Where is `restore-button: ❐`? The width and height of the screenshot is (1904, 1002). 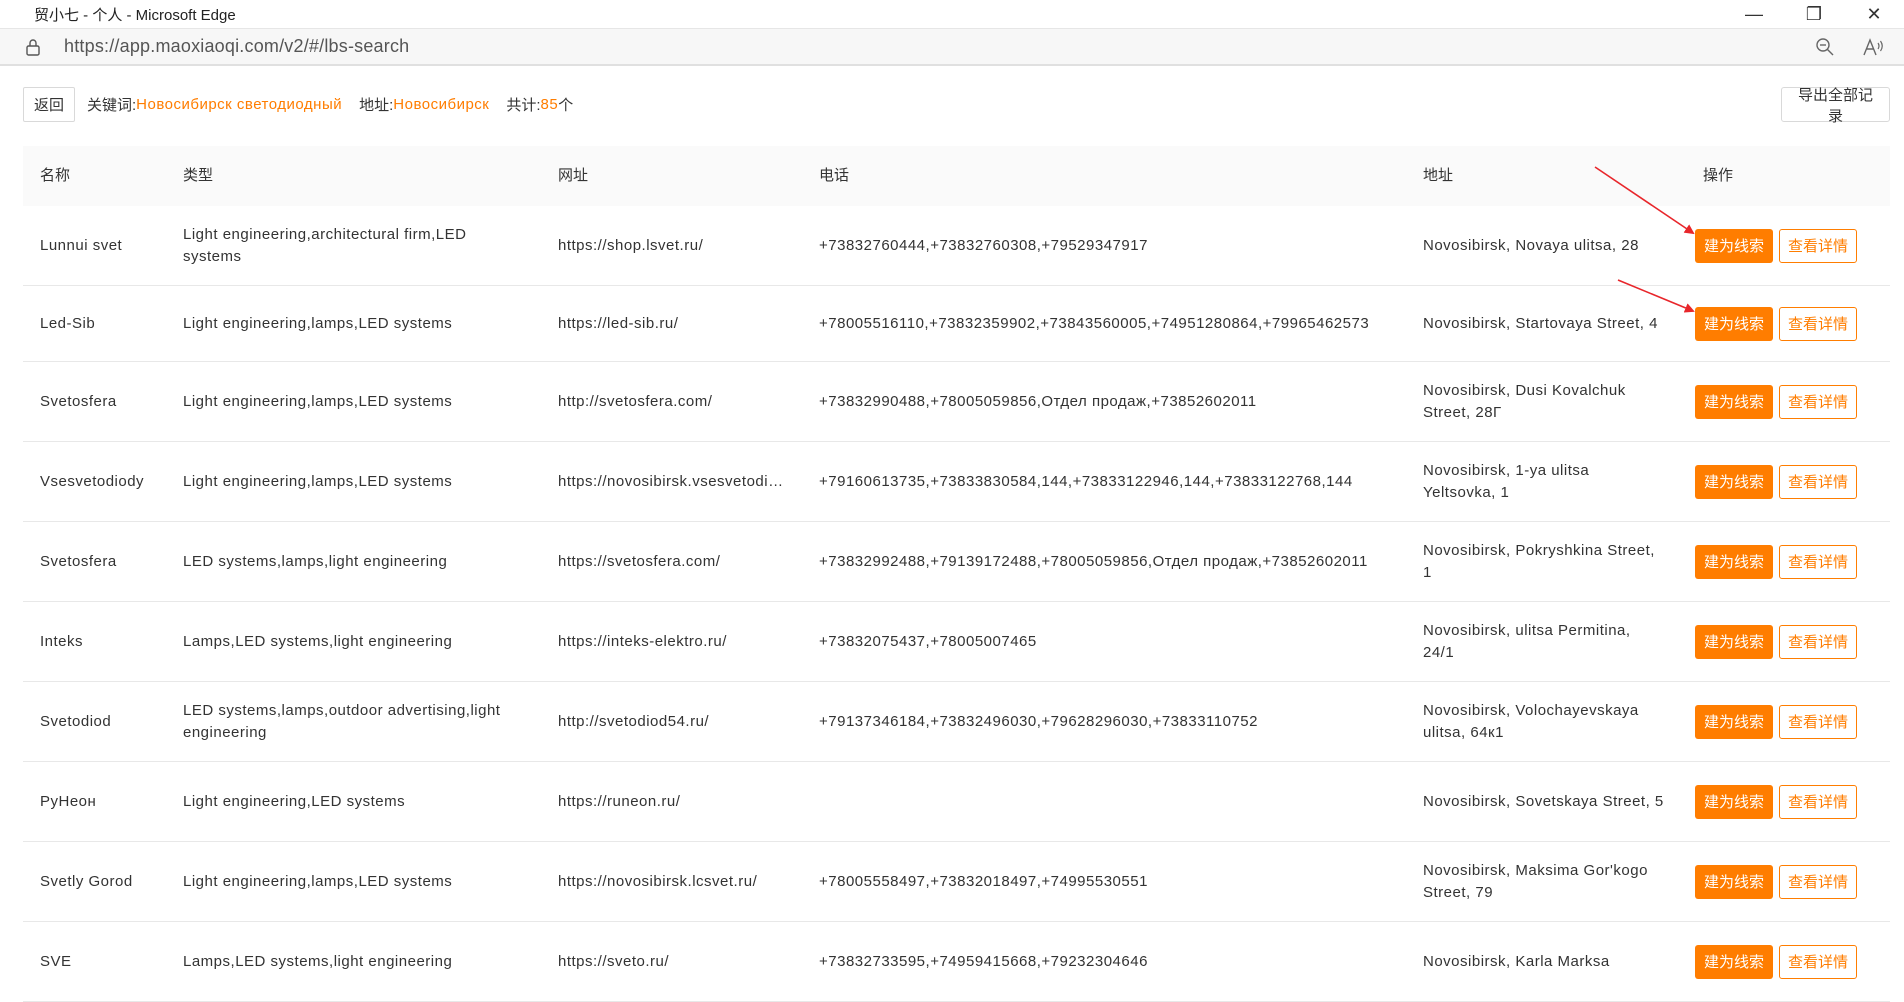
restore-button: ❐ is located at coordinates (1814, 14).